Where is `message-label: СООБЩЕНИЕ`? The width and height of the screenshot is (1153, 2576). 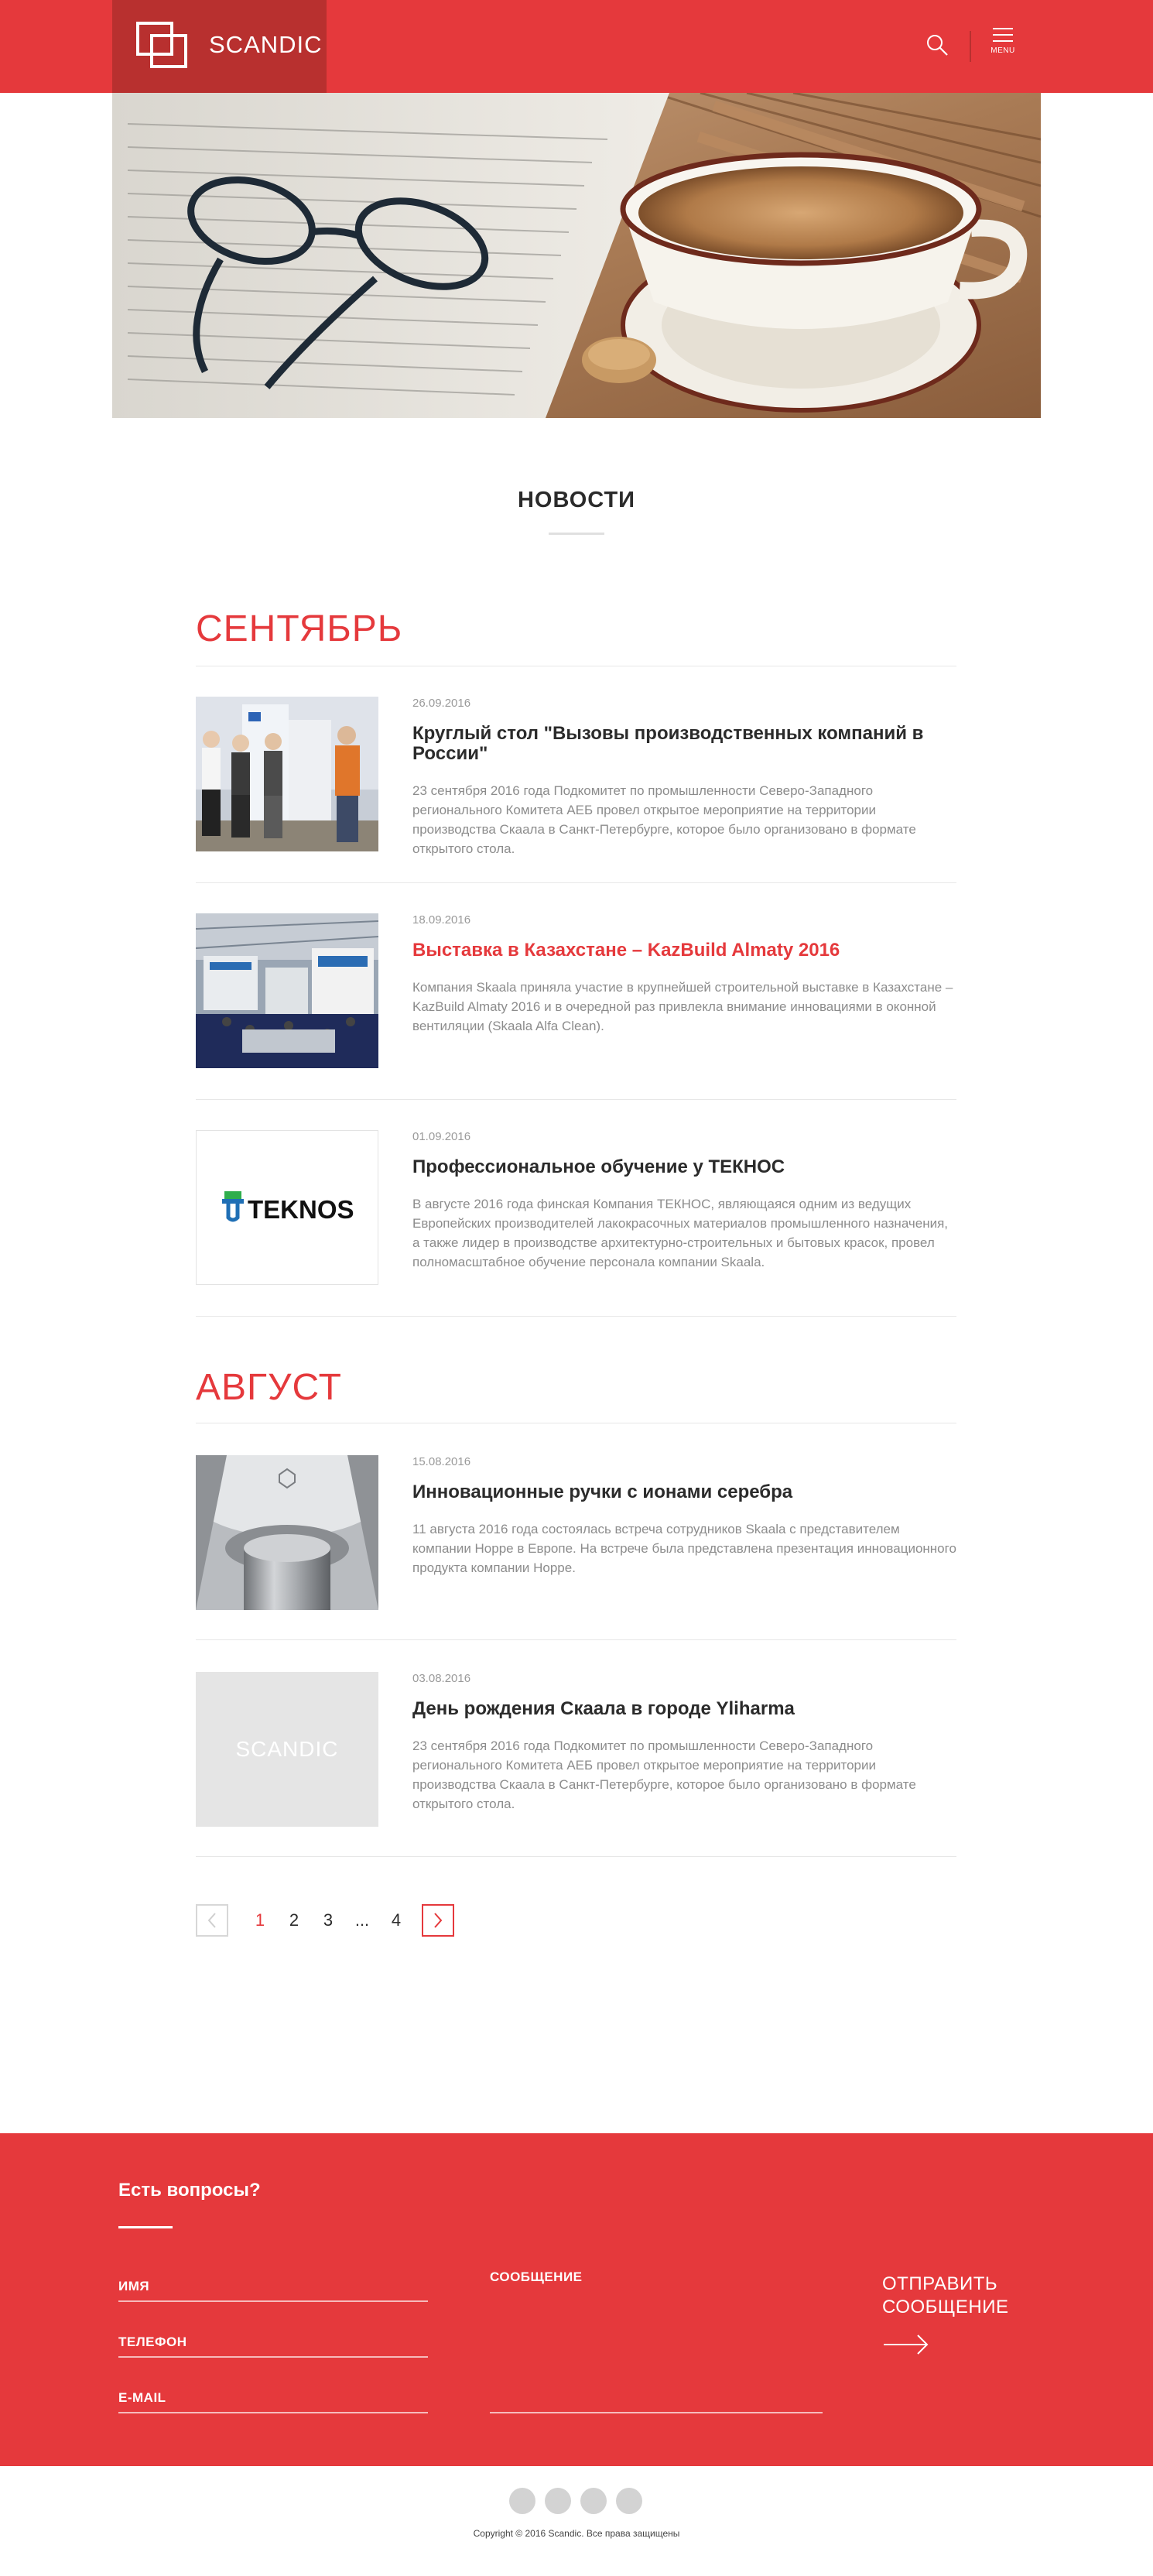 message-label: СООБЩЕНИЕ is located at coordinates (536, 2276).